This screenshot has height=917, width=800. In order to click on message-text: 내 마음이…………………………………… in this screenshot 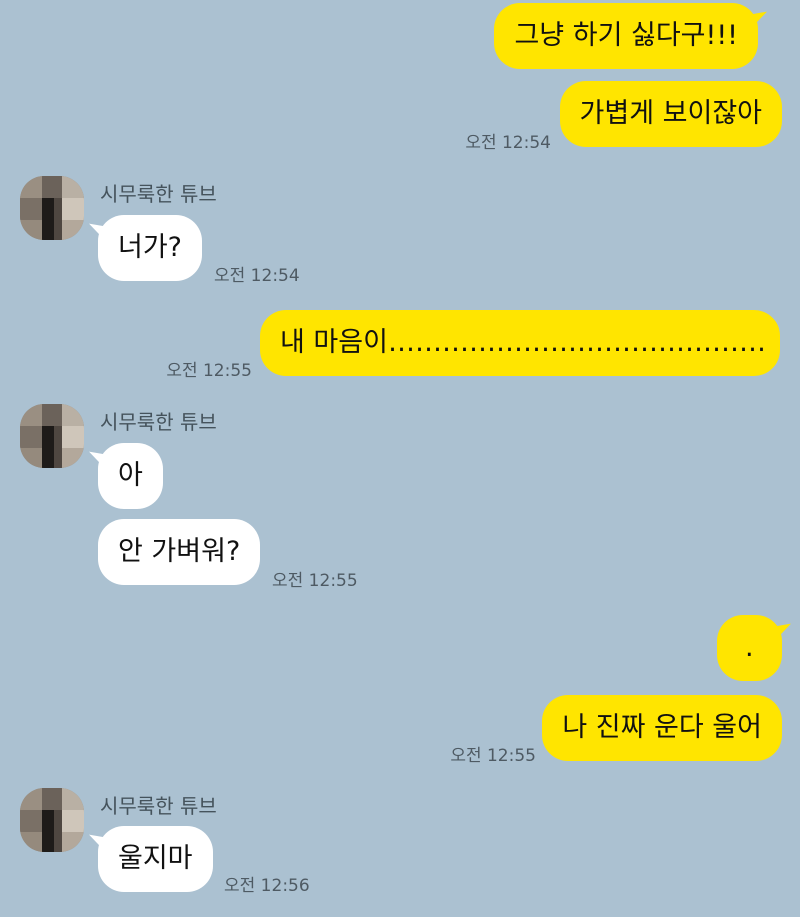, I will do `click(523, 342)`.